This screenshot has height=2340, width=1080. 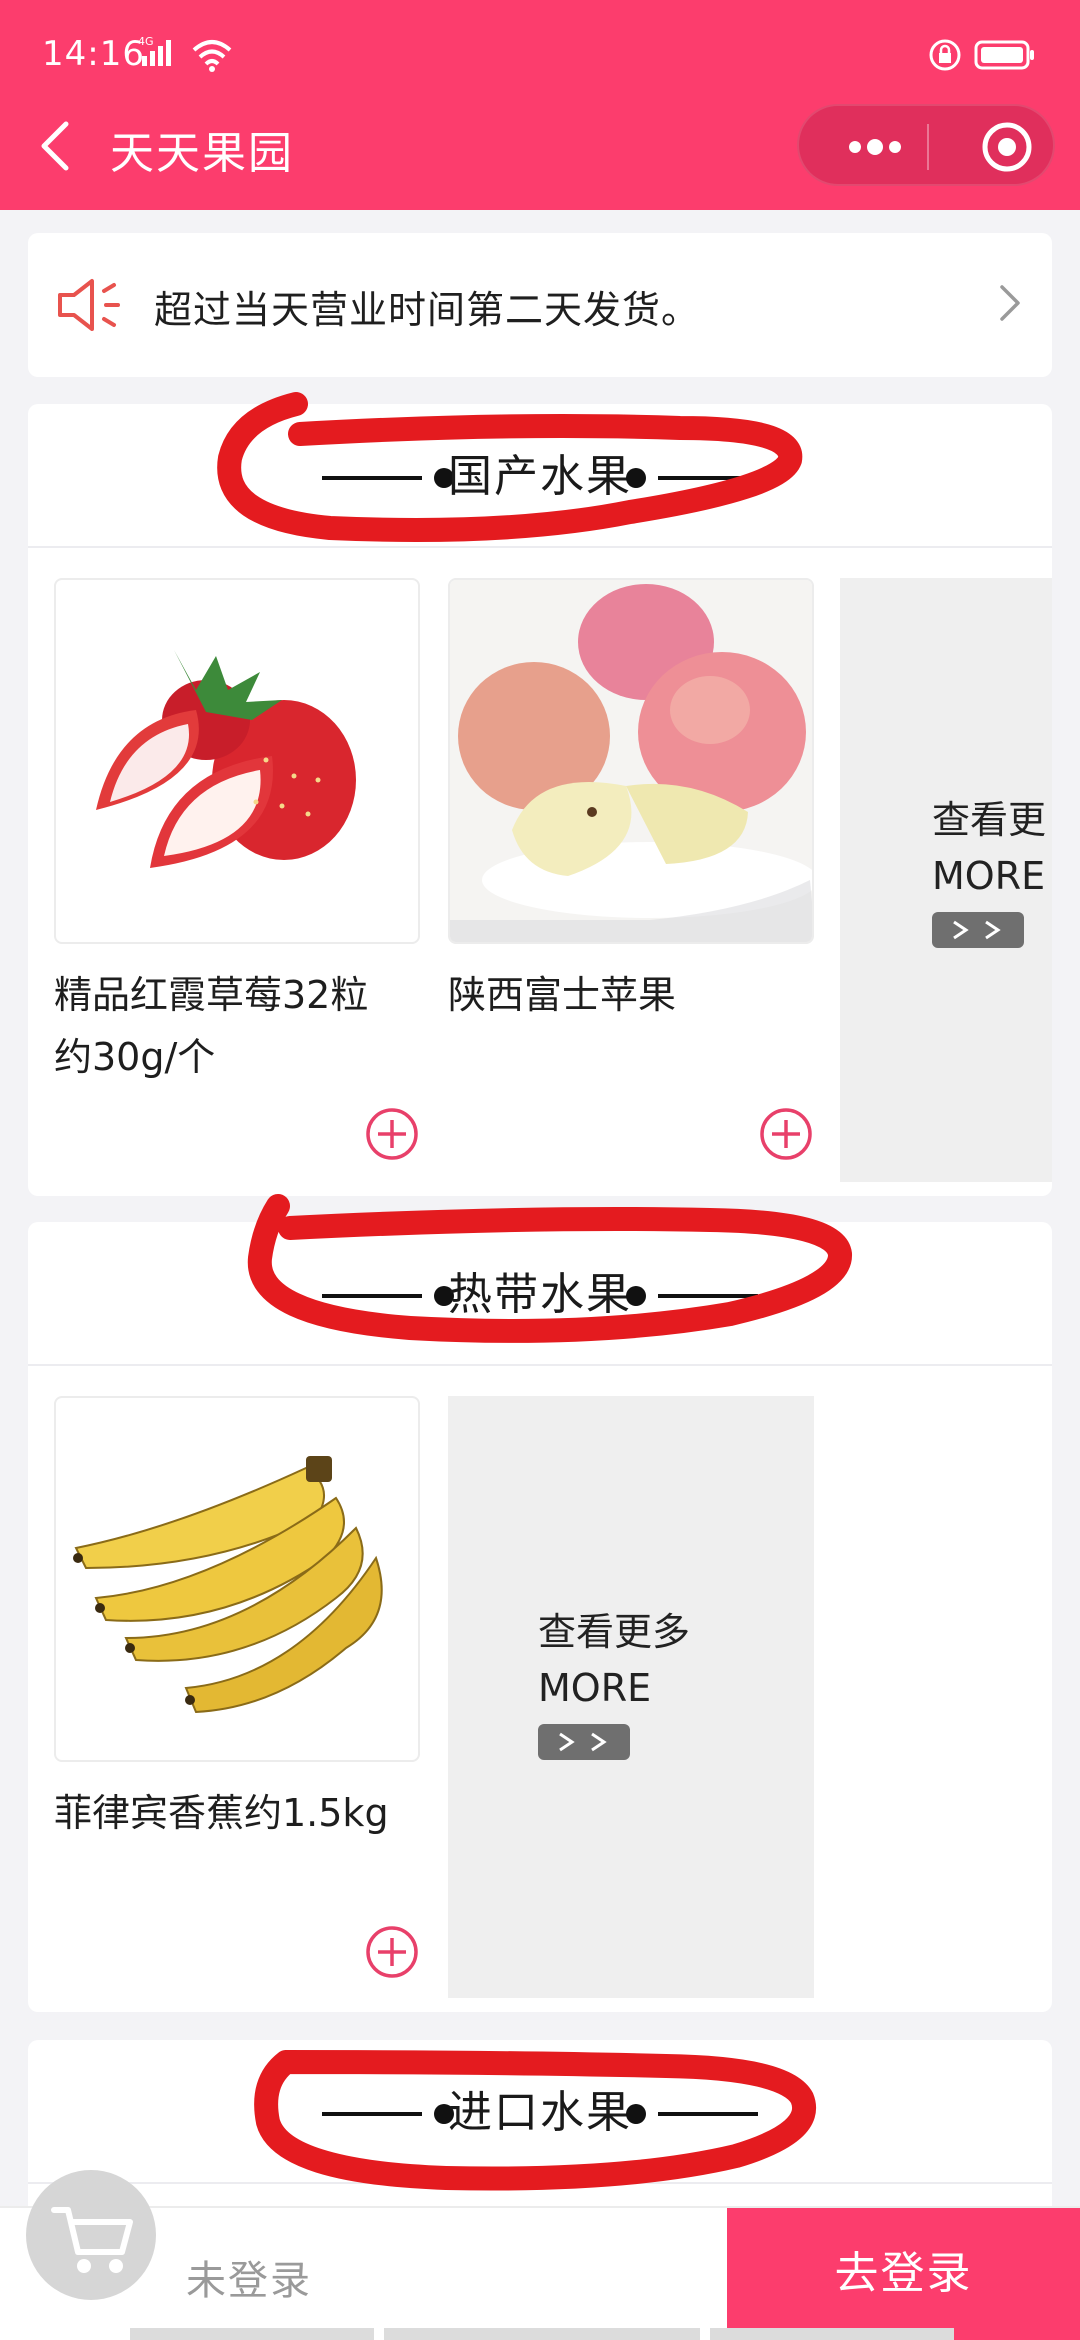 I want to click on product-name-line2: 约30g/个, so click(x=135, y=1057).